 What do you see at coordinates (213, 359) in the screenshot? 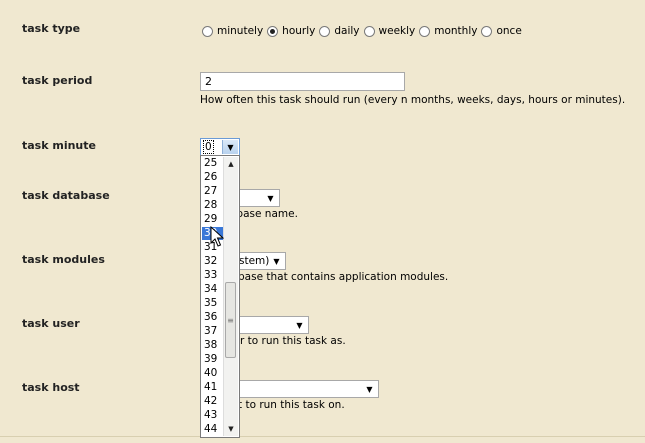
I see `dropdown-option: 39` at bounding box center [213, 359].